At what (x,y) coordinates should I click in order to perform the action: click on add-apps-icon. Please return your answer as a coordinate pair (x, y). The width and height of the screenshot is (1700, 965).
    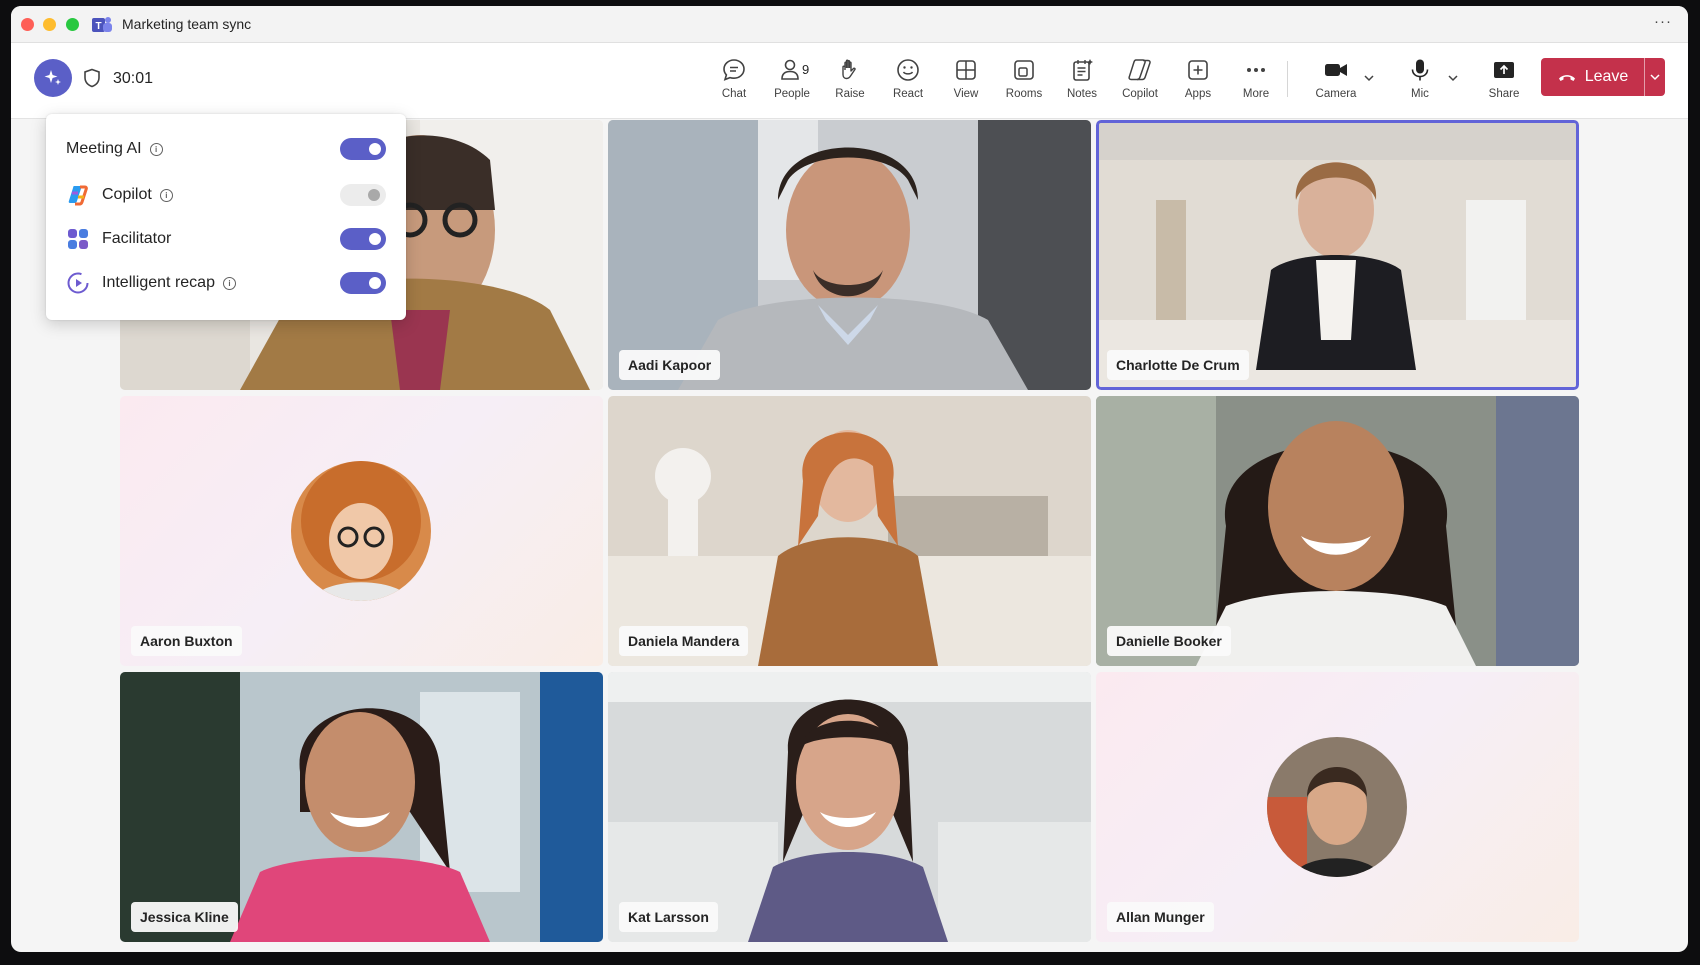
    Looking at the image, I should click on (1198, 70).